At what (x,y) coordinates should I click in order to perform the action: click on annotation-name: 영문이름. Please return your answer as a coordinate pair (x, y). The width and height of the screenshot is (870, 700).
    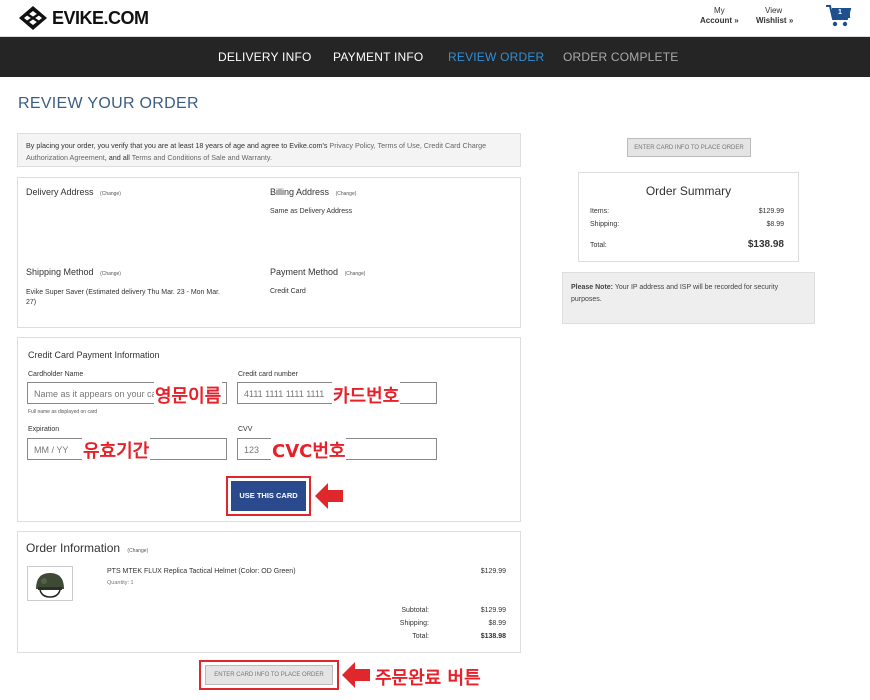
    Looking at the image, I should click on (188, 395).